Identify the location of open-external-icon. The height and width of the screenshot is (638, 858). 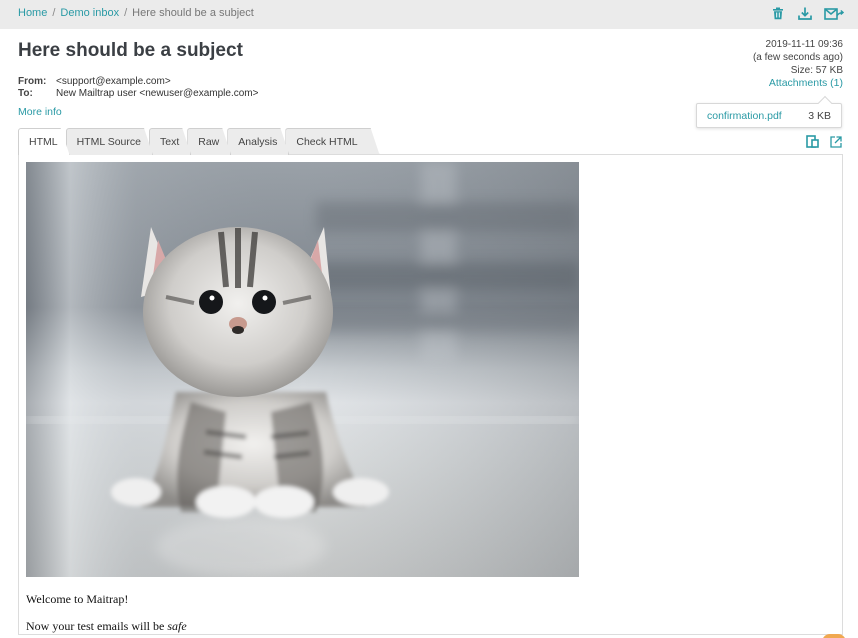
(835, 141).